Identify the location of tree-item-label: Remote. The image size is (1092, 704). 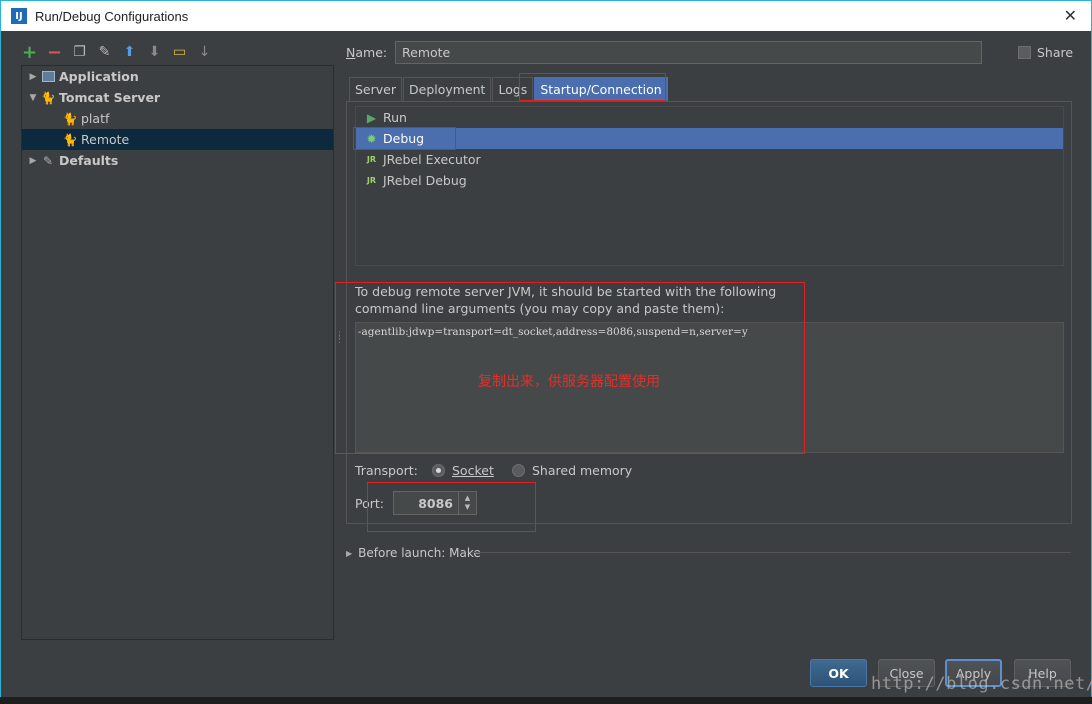
(105, 139).